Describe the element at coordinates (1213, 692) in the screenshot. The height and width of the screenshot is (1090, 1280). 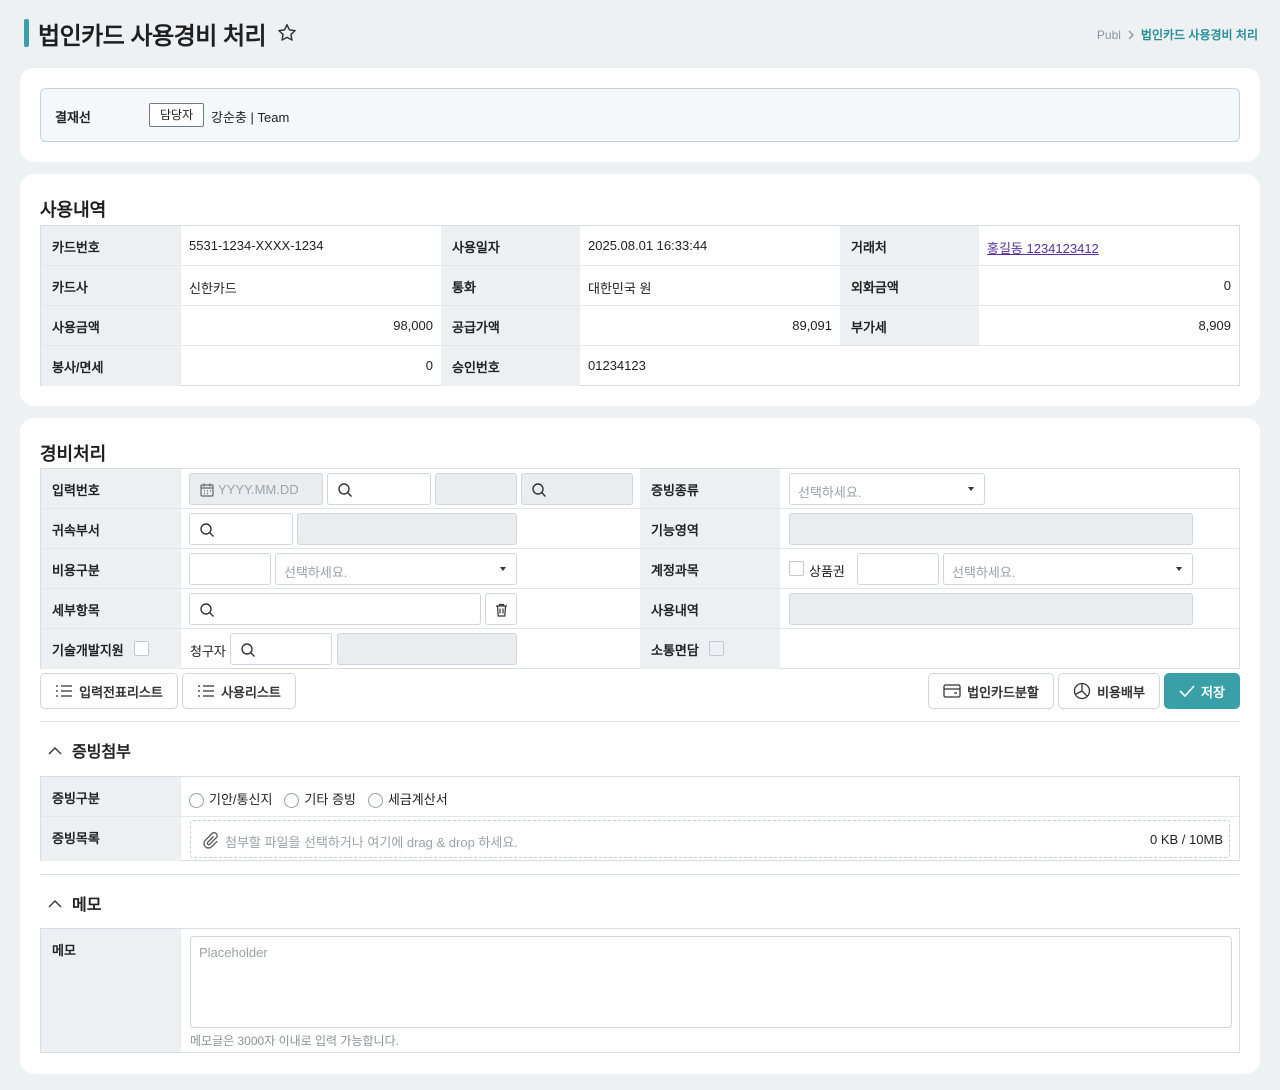
I see `save-label: 저장` at that location.